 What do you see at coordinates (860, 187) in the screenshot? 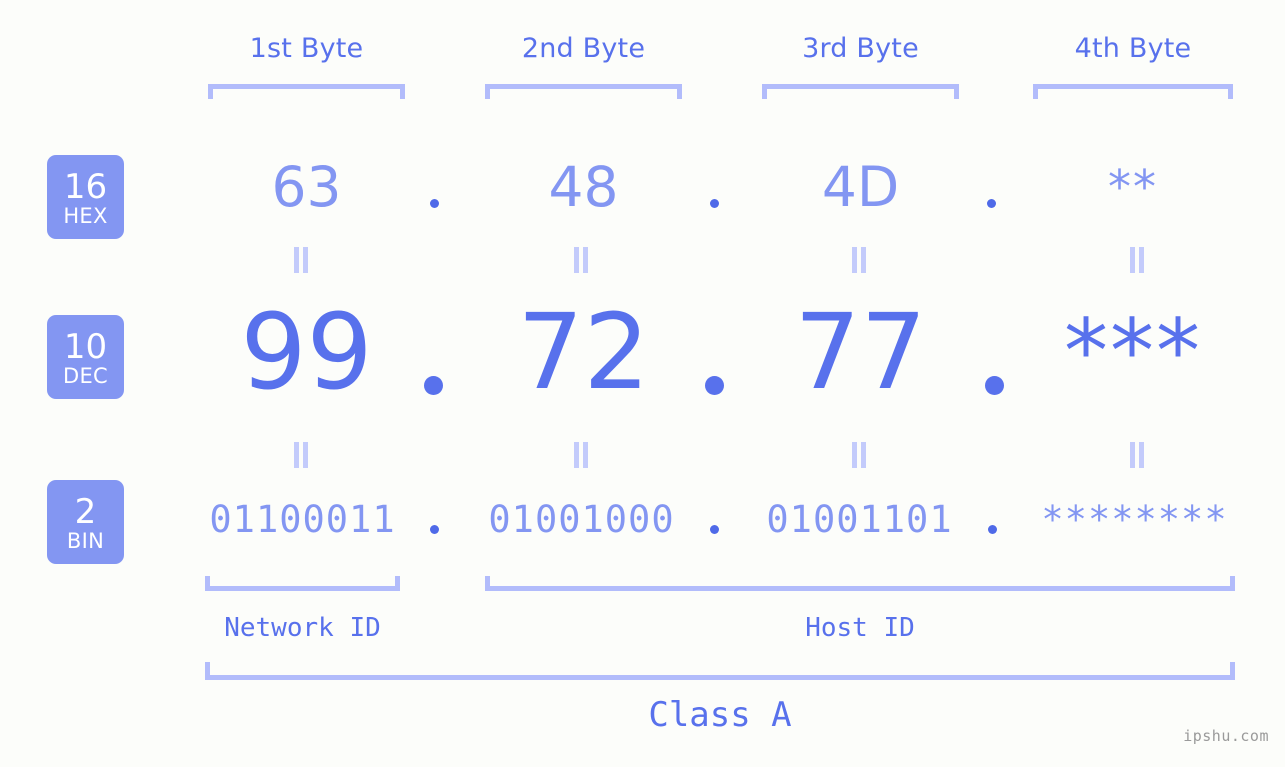
I see `hex-byte-3: 4D` at bounding box center [860, 187].